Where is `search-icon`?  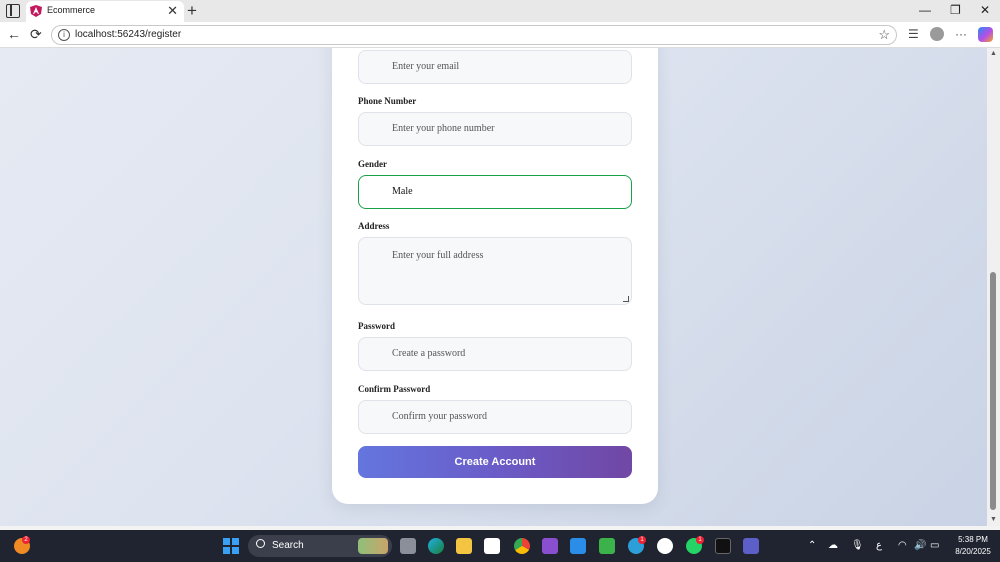 search-icon is located at coordinates (260, 543).